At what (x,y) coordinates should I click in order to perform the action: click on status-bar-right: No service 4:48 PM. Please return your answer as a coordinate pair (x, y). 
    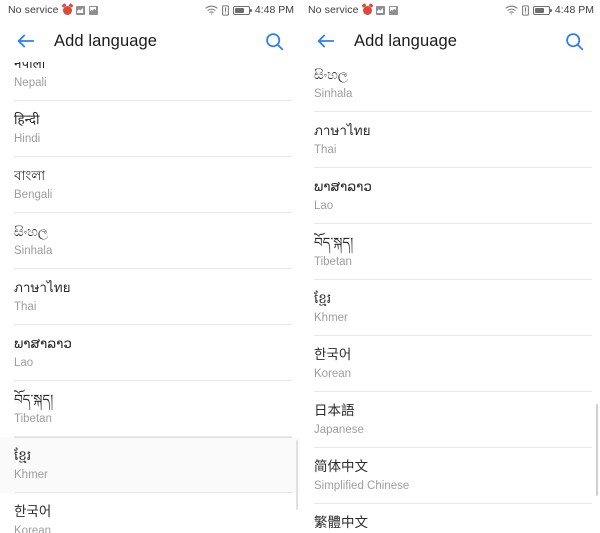
    Looking at the image, I should click on (450, 10).